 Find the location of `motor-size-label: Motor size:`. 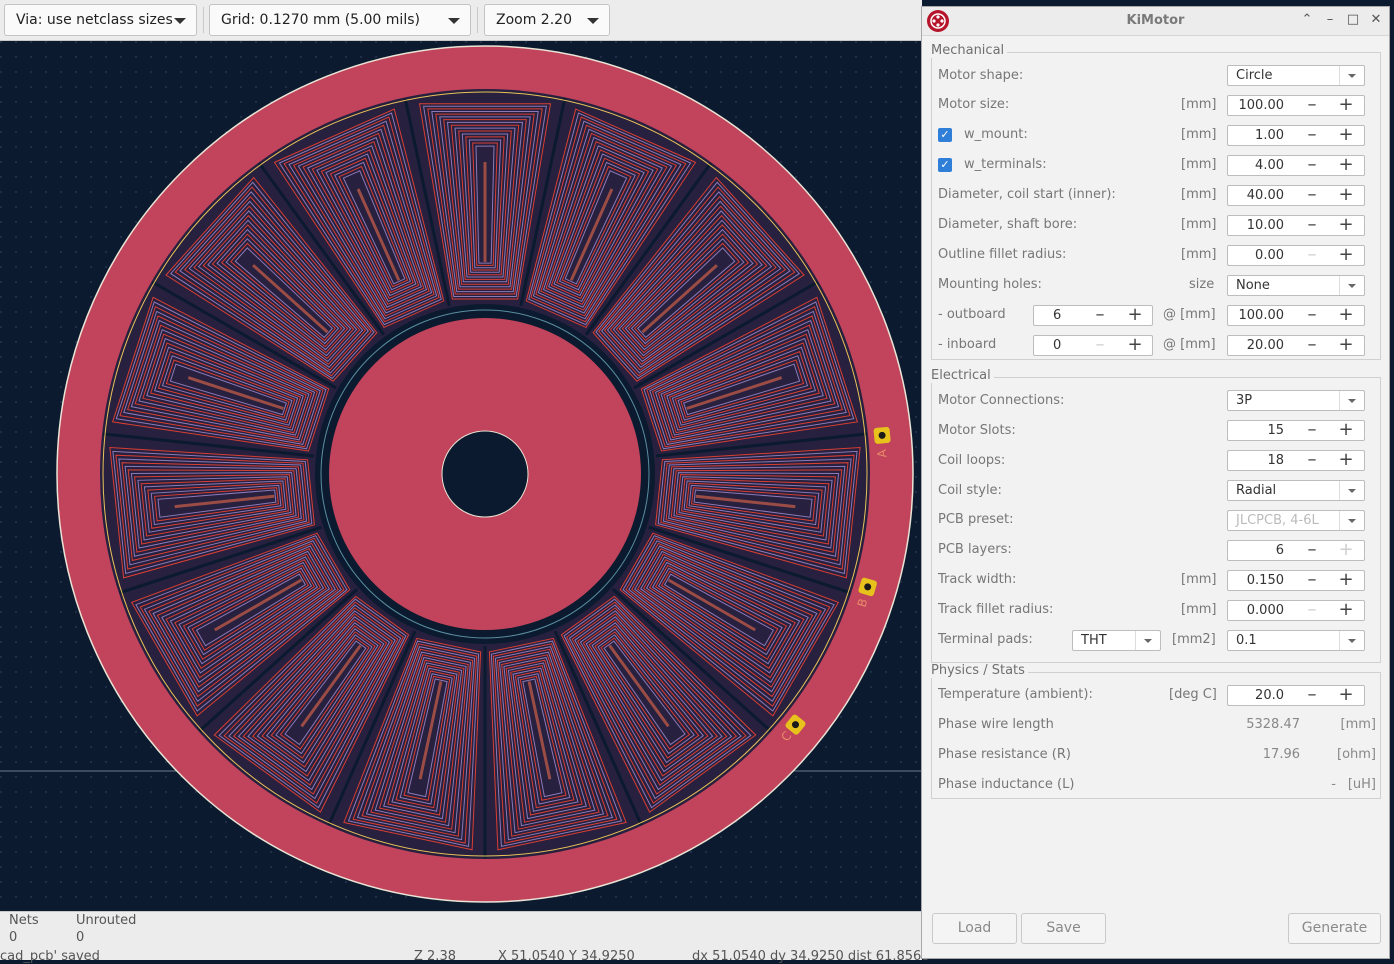

motor-size-label: Motor size: is located at coordinates (974, 104).